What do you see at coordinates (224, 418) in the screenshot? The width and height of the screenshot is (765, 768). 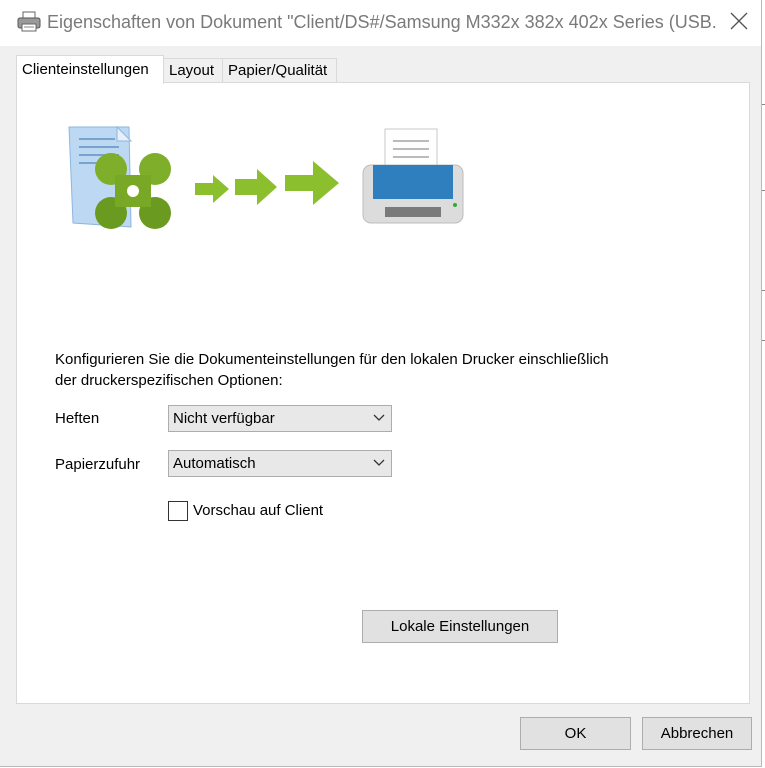 I see `heften-value: Nicht verfügbar` at bounding box center [224, 418].